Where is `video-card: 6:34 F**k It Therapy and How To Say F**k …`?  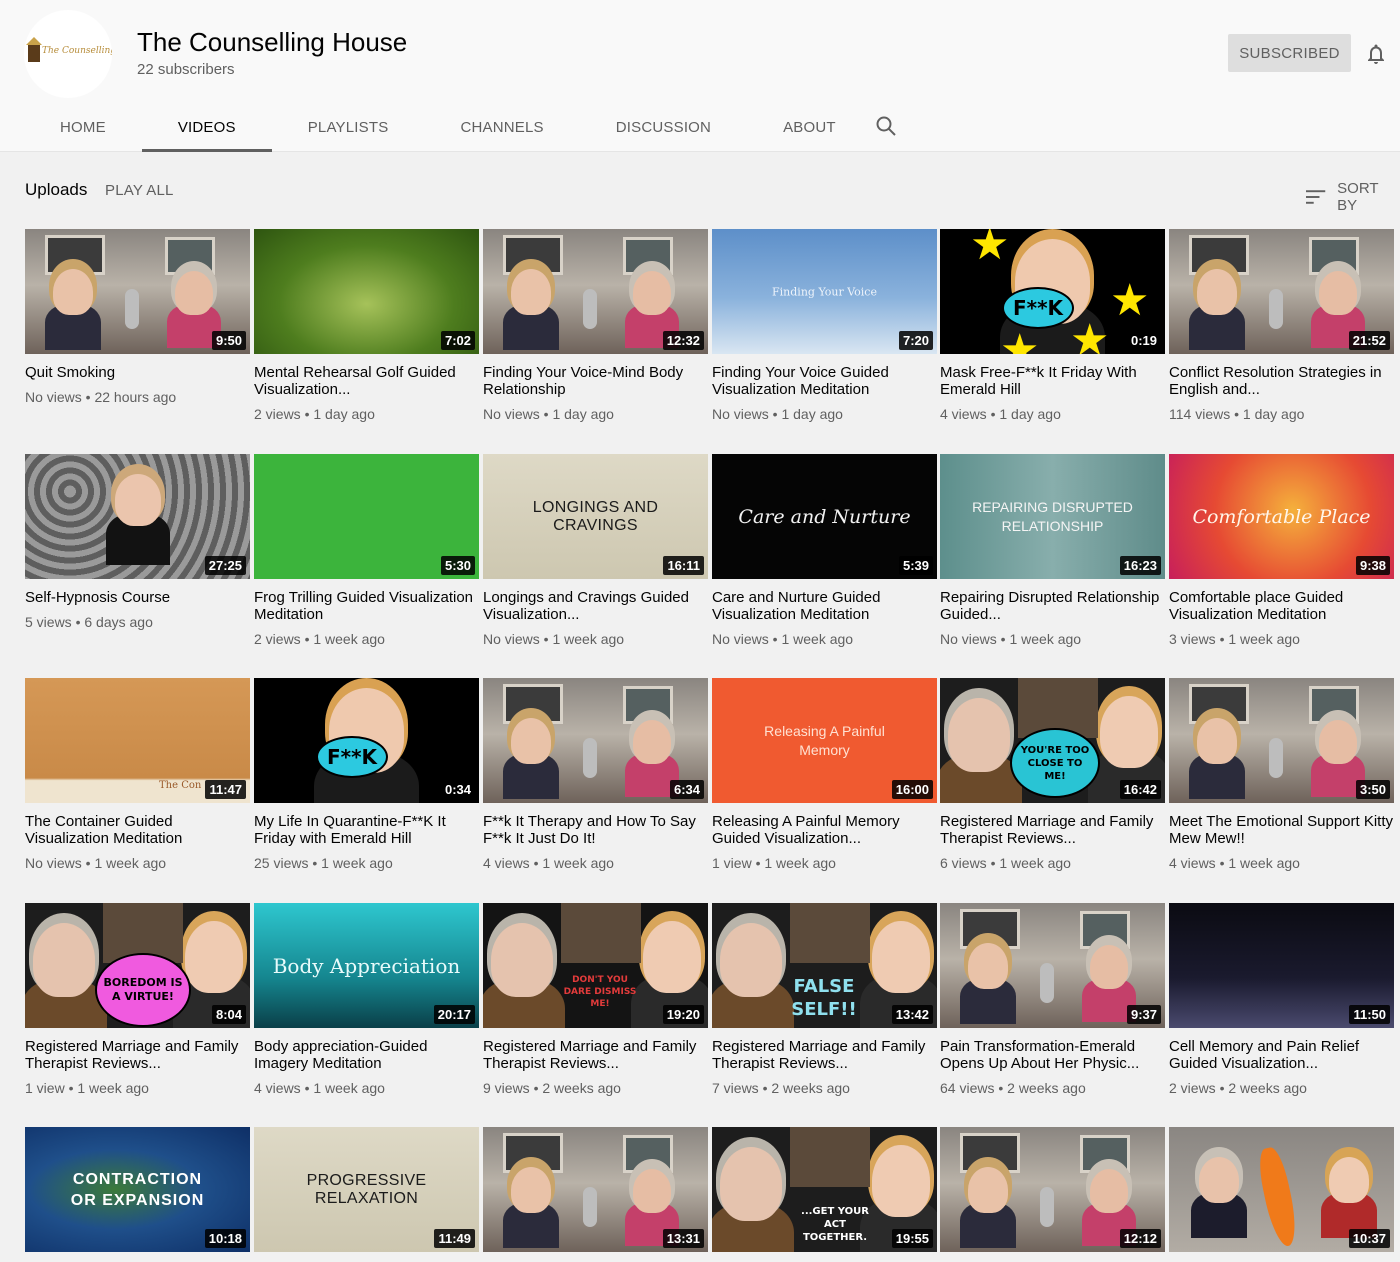
video-card: 6:34 F**k It Therapy and How To Say F**k … is located at coordinates (595, 774).